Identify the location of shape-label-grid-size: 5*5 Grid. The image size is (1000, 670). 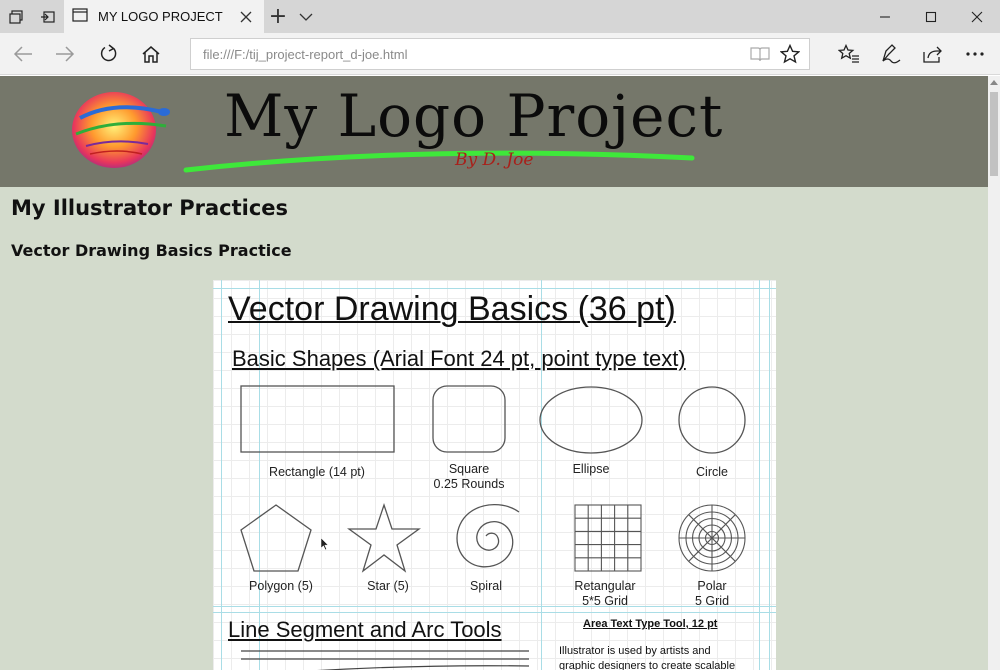
(605, 601).